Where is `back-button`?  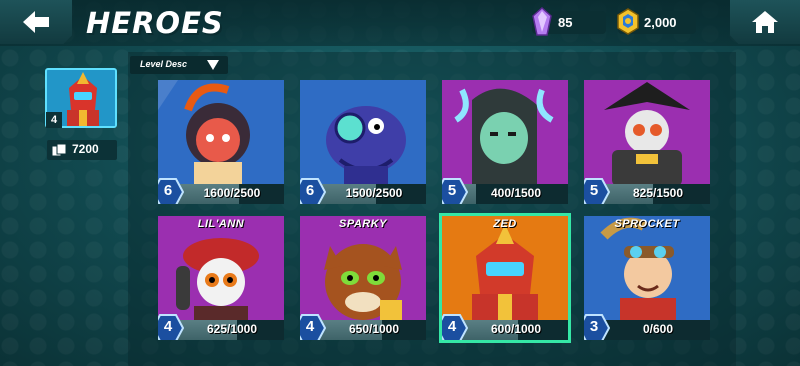 back-button is located at coordinates (36, 22).